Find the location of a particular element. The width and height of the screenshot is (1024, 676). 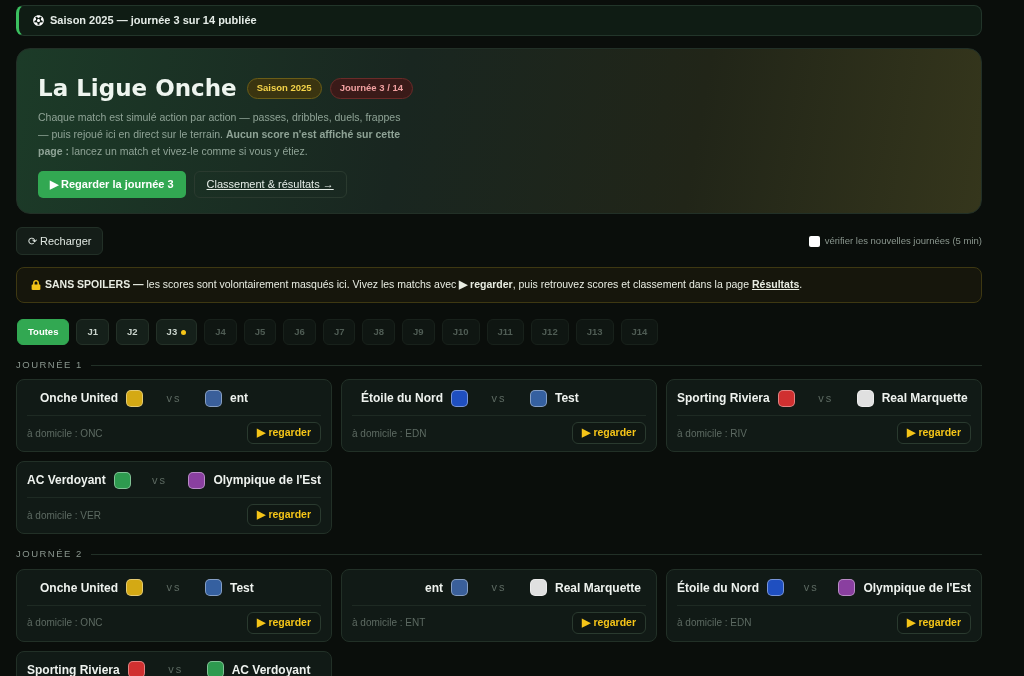

reload-button: ⟳ Recharger is located at coordinates (60, 241).